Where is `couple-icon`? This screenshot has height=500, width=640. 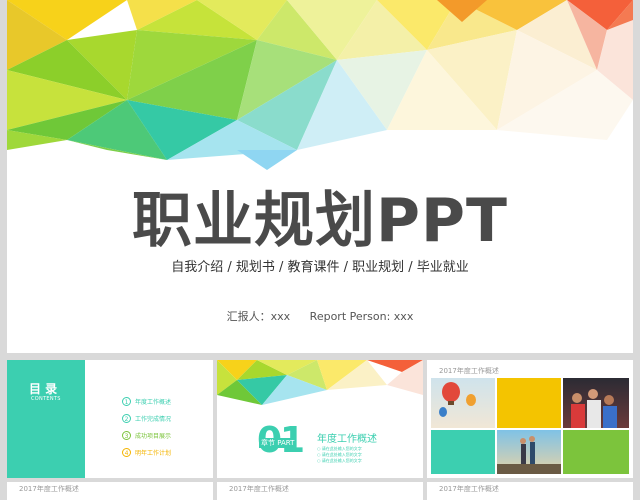
couple-icon is located at coordinates (529, 455).